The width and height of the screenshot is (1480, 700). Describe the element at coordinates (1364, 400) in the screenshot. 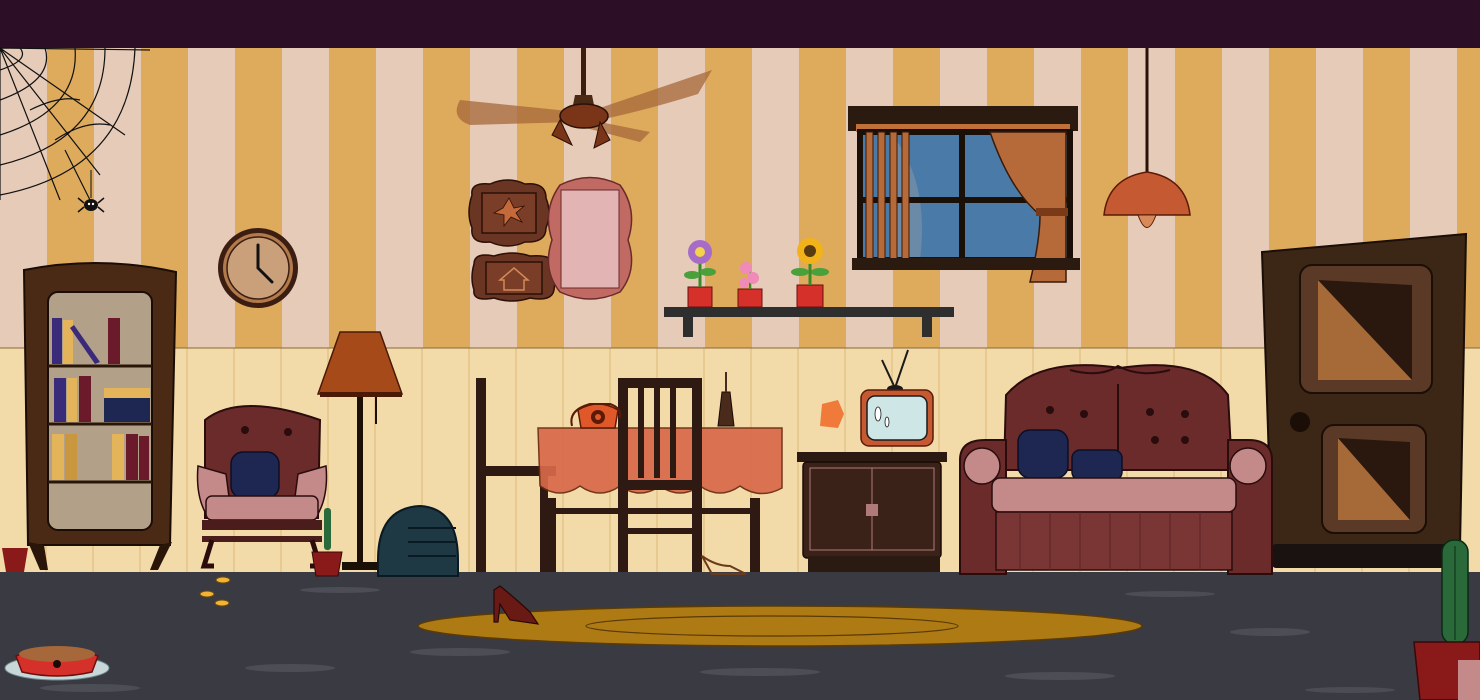

I see `door-icon` at that location.